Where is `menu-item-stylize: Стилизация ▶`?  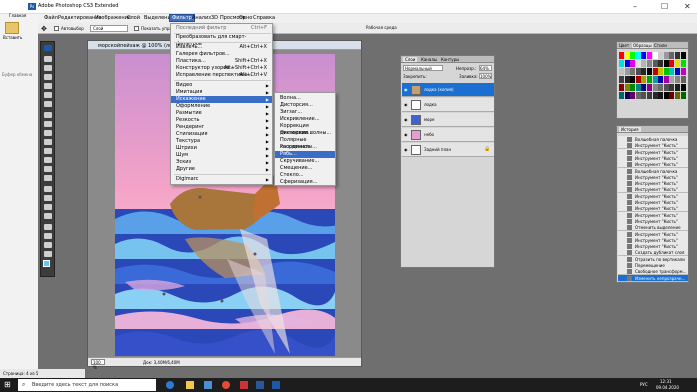
menu-item-stylize: Стилизация ▶ is located at coordinates (221, 134).